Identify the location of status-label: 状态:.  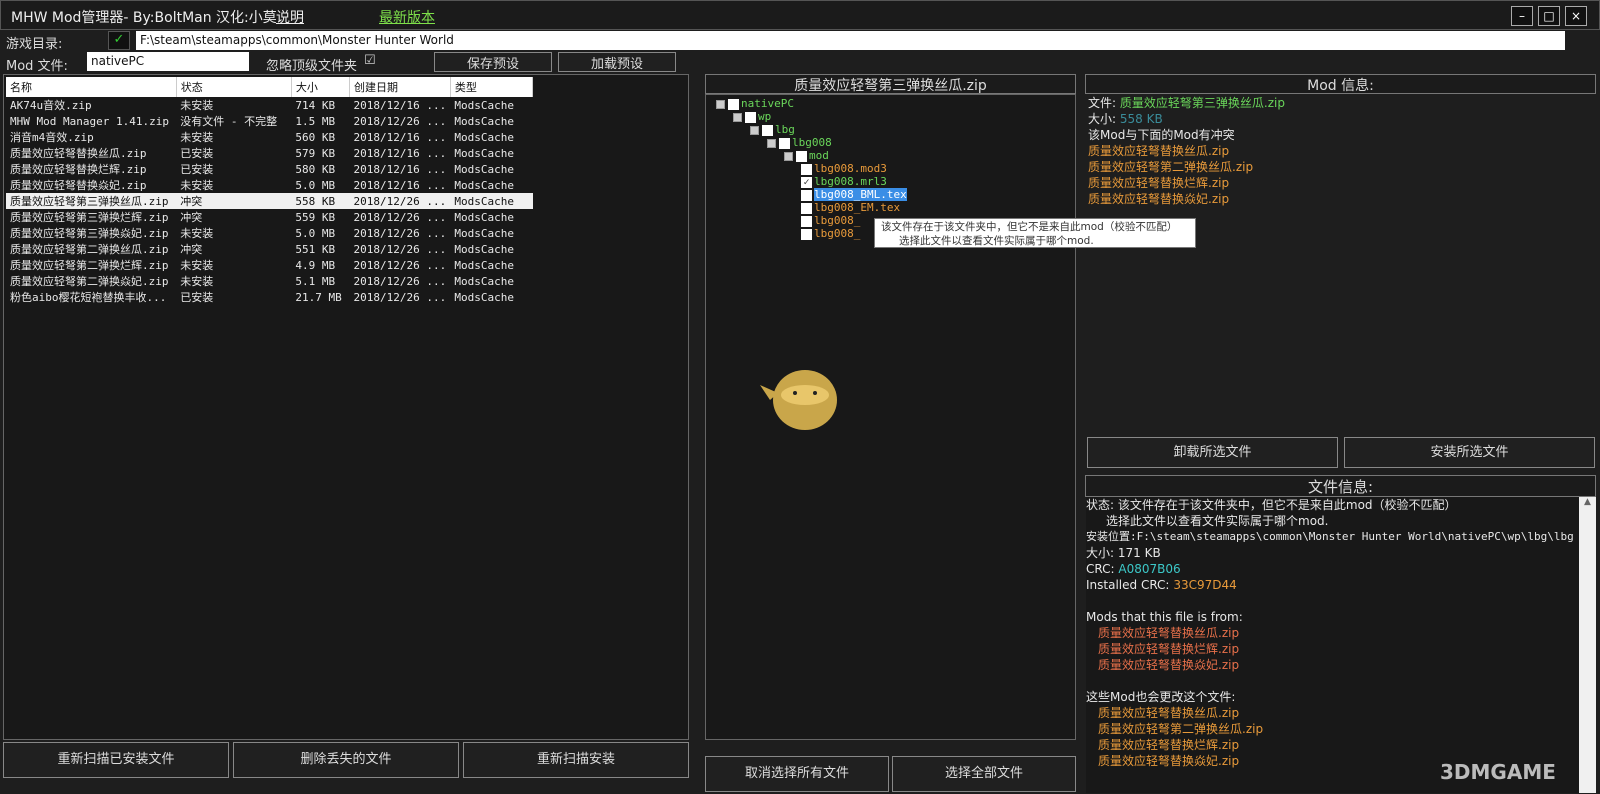
(1100, 505).